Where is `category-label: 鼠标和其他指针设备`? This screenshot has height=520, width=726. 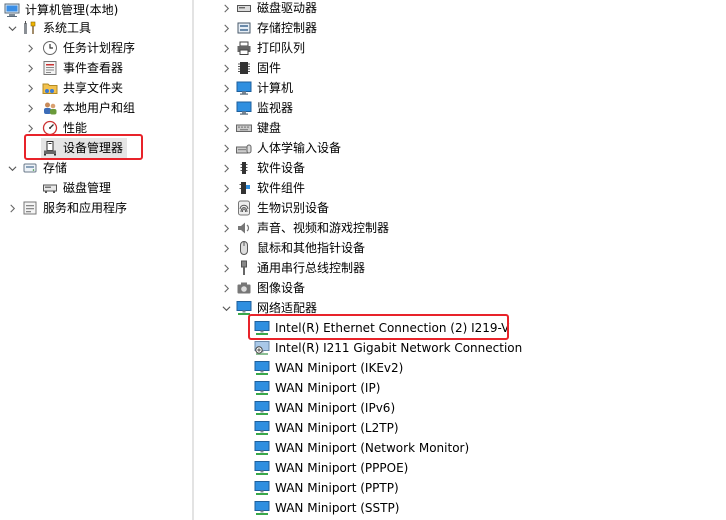
category-label: 鼠标和其他指针设备 is located at coordinates (311, 248).